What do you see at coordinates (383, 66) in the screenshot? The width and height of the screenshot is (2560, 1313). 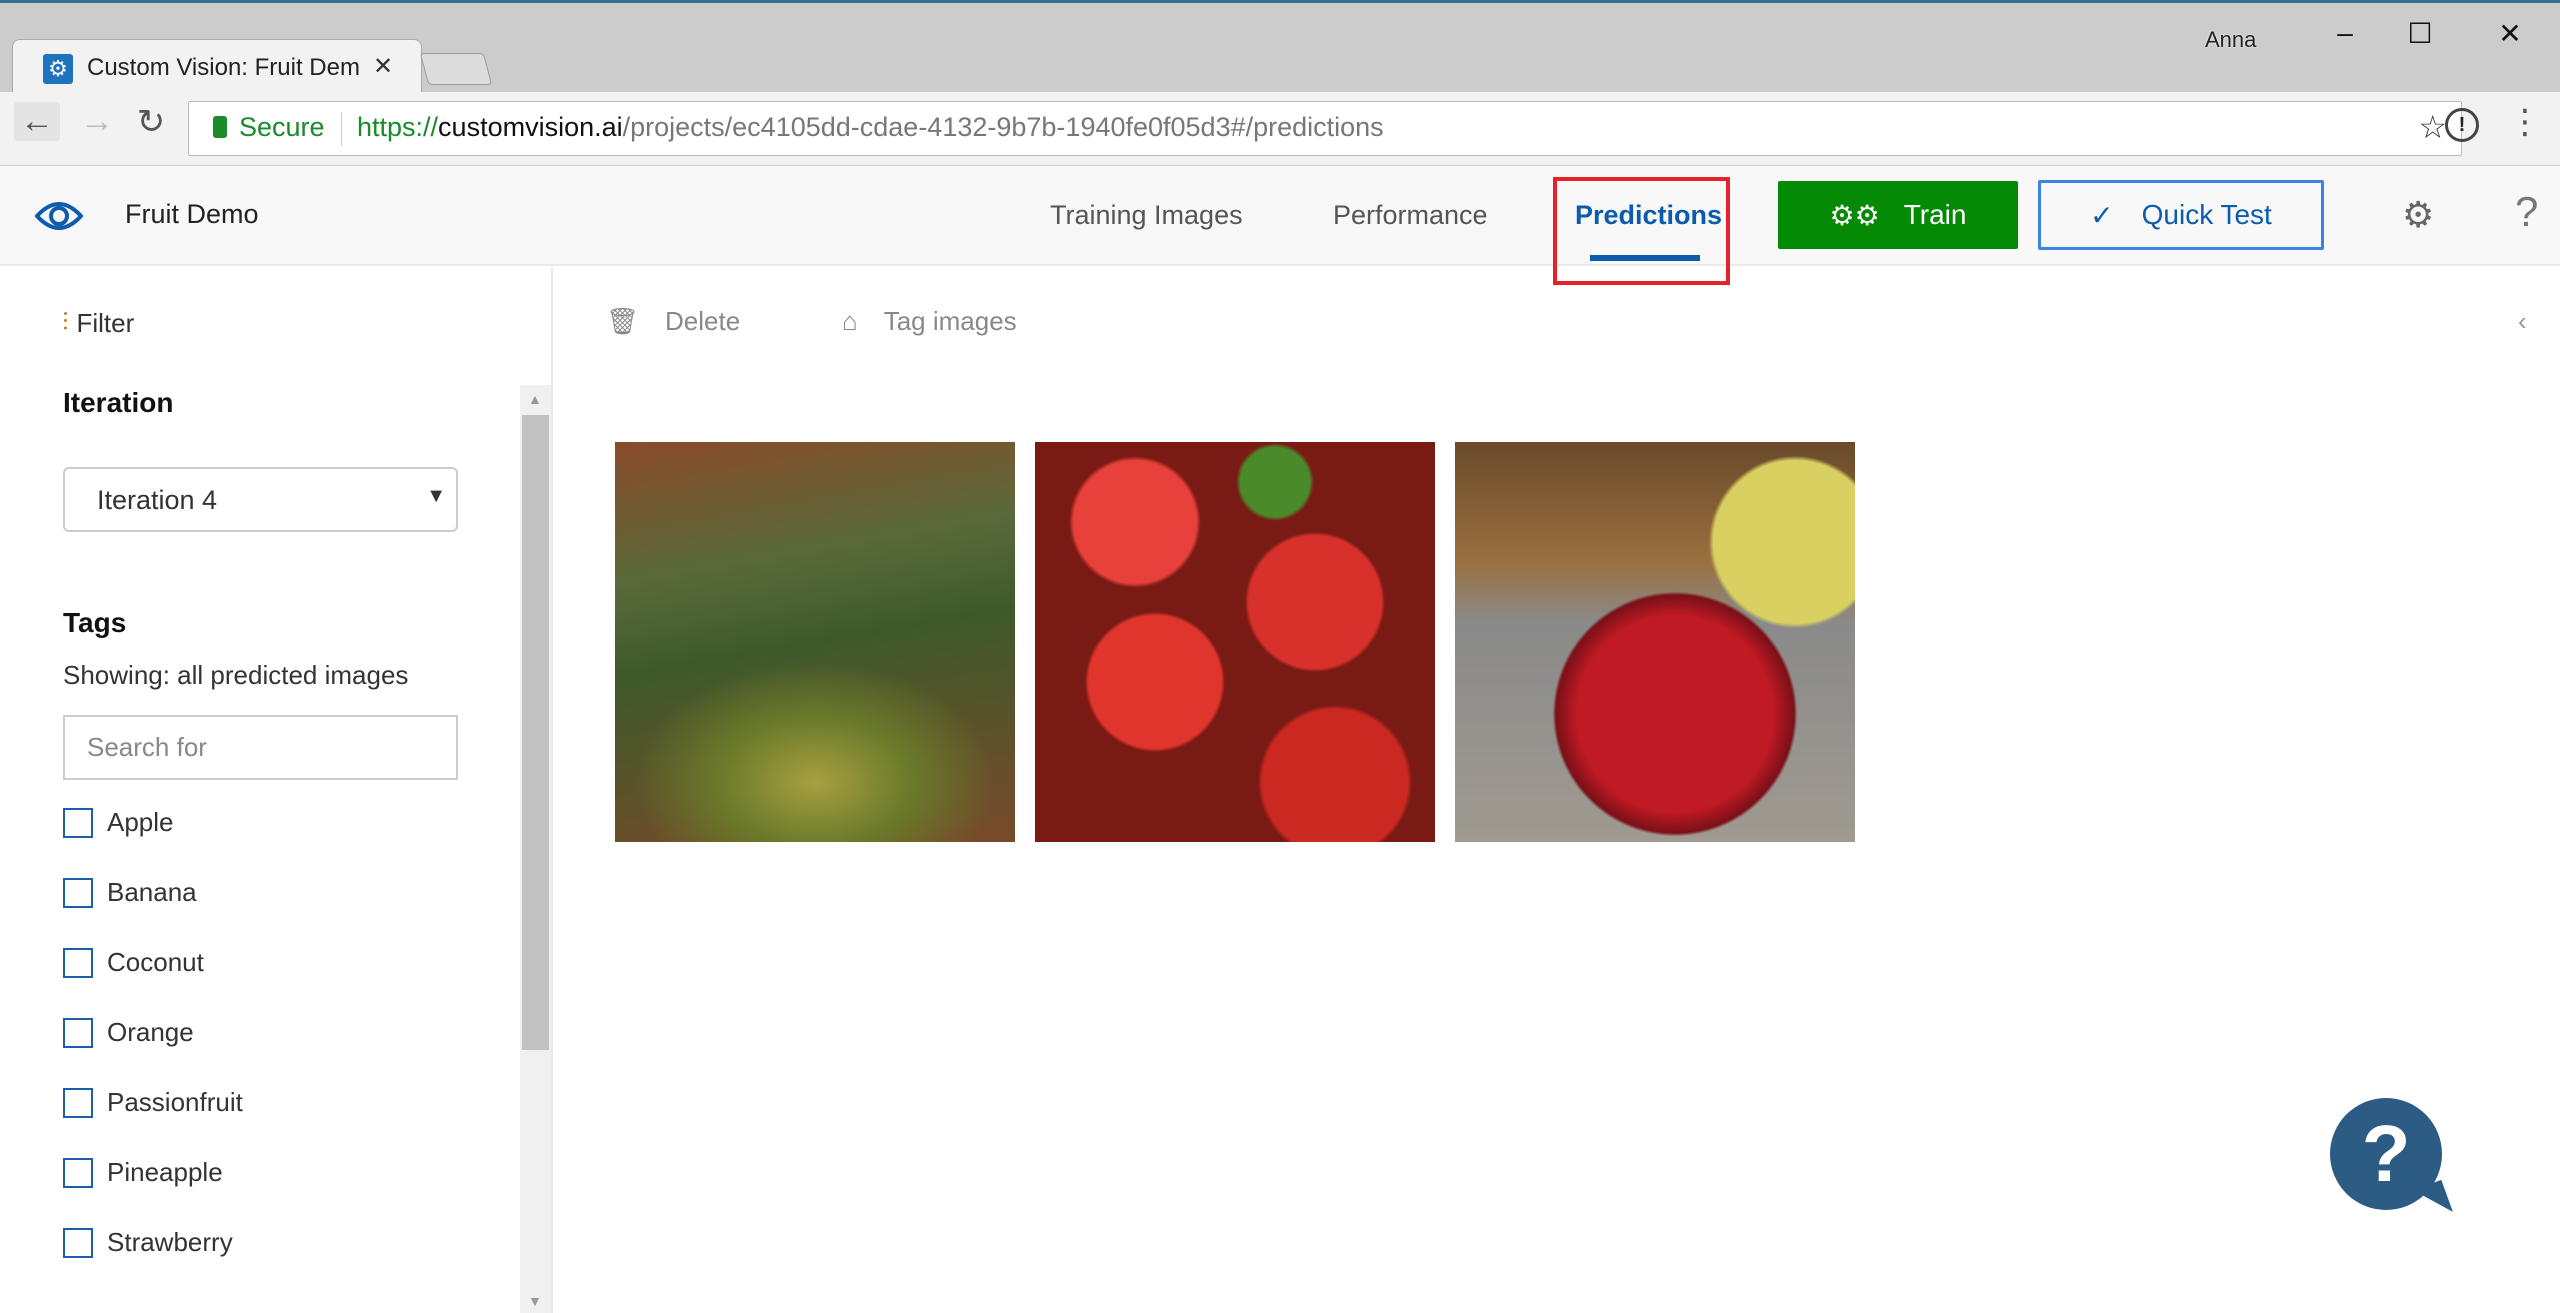 I see `close-tab-icon: ✕` at bounding box center [383, 66].